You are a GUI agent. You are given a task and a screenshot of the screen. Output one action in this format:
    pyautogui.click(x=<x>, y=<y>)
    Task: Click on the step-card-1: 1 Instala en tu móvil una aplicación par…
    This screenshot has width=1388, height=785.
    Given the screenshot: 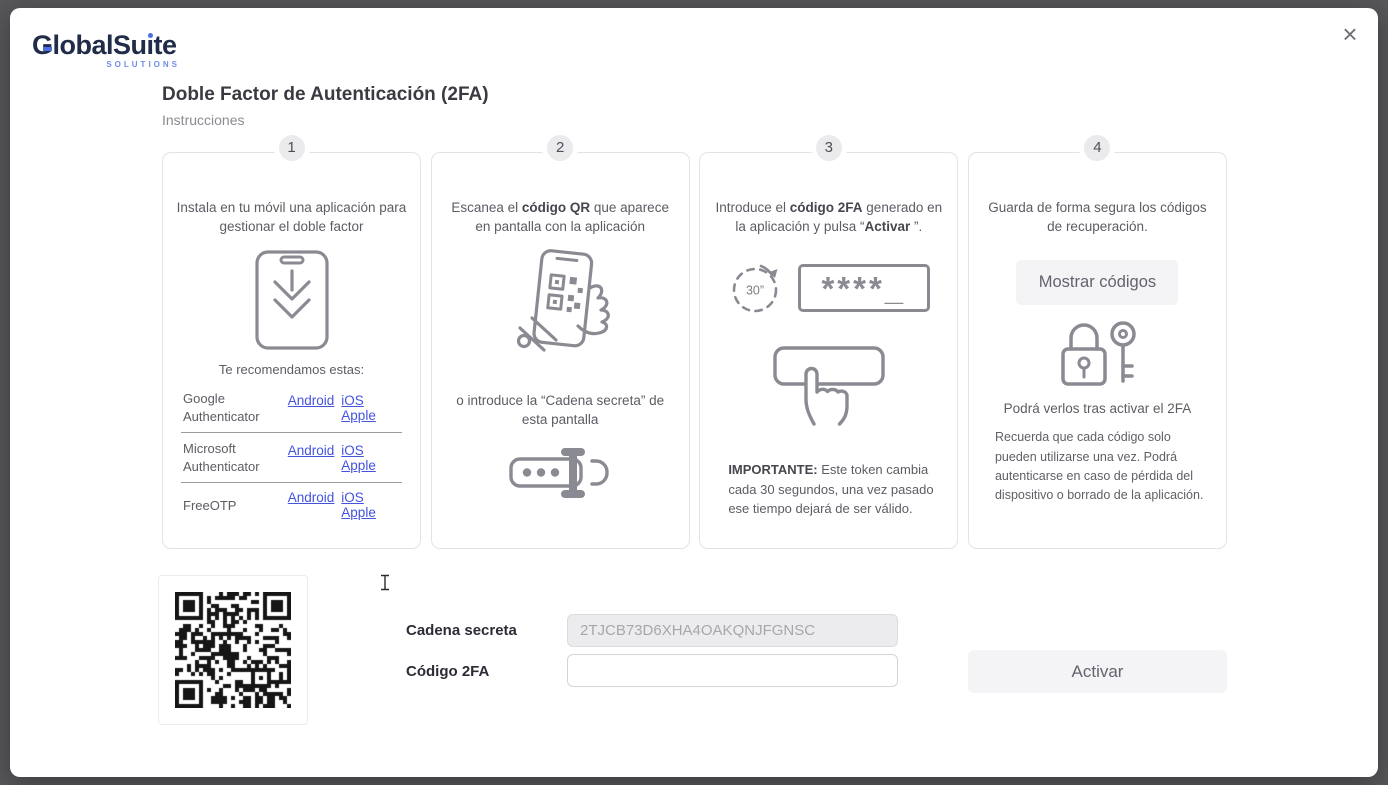 What is the action you would take?
    pyautogui.click(x=291, y=360)
    